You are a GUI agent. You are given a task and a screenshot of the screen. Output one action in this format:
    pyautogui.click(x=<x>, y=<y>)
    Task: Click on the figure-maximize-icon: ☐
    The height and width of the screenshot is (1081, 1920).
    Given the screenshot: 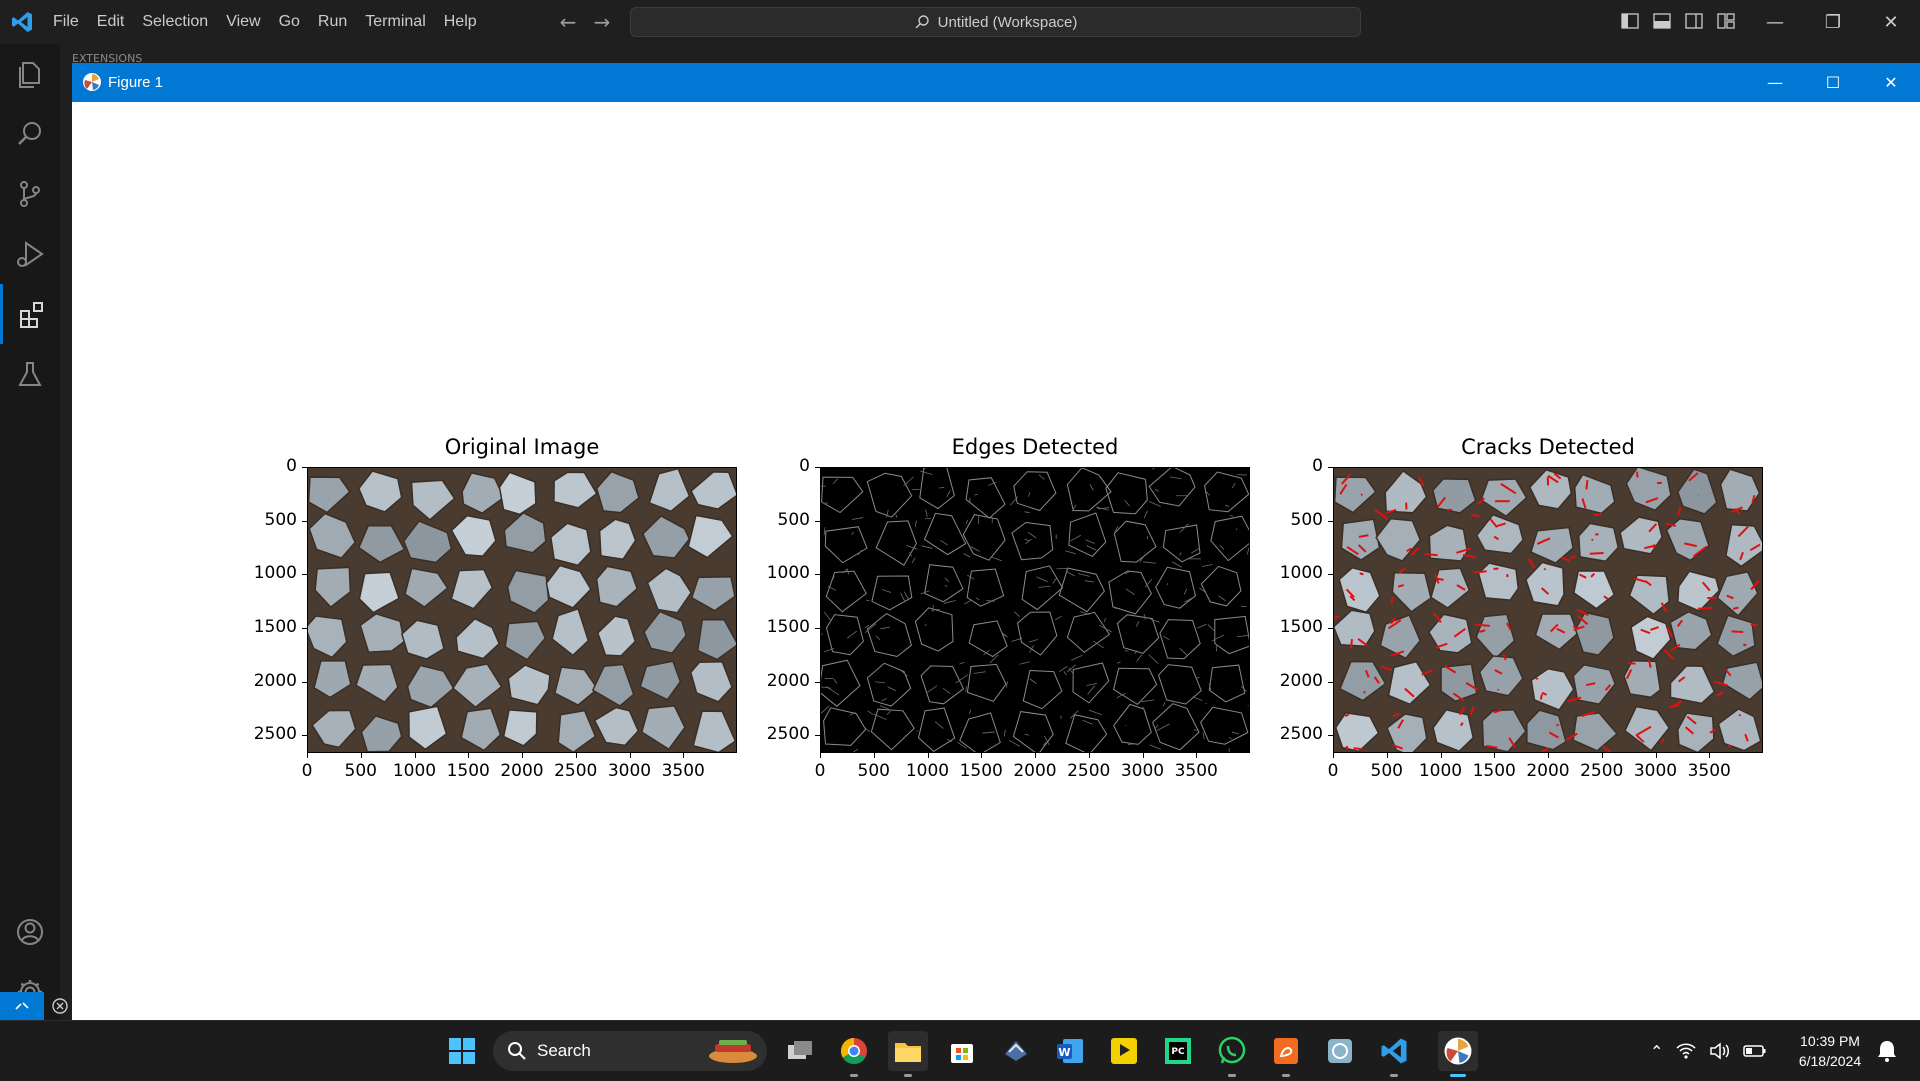 What is the action you would take?
    pyautogui.click(x=1833, y=82)
    